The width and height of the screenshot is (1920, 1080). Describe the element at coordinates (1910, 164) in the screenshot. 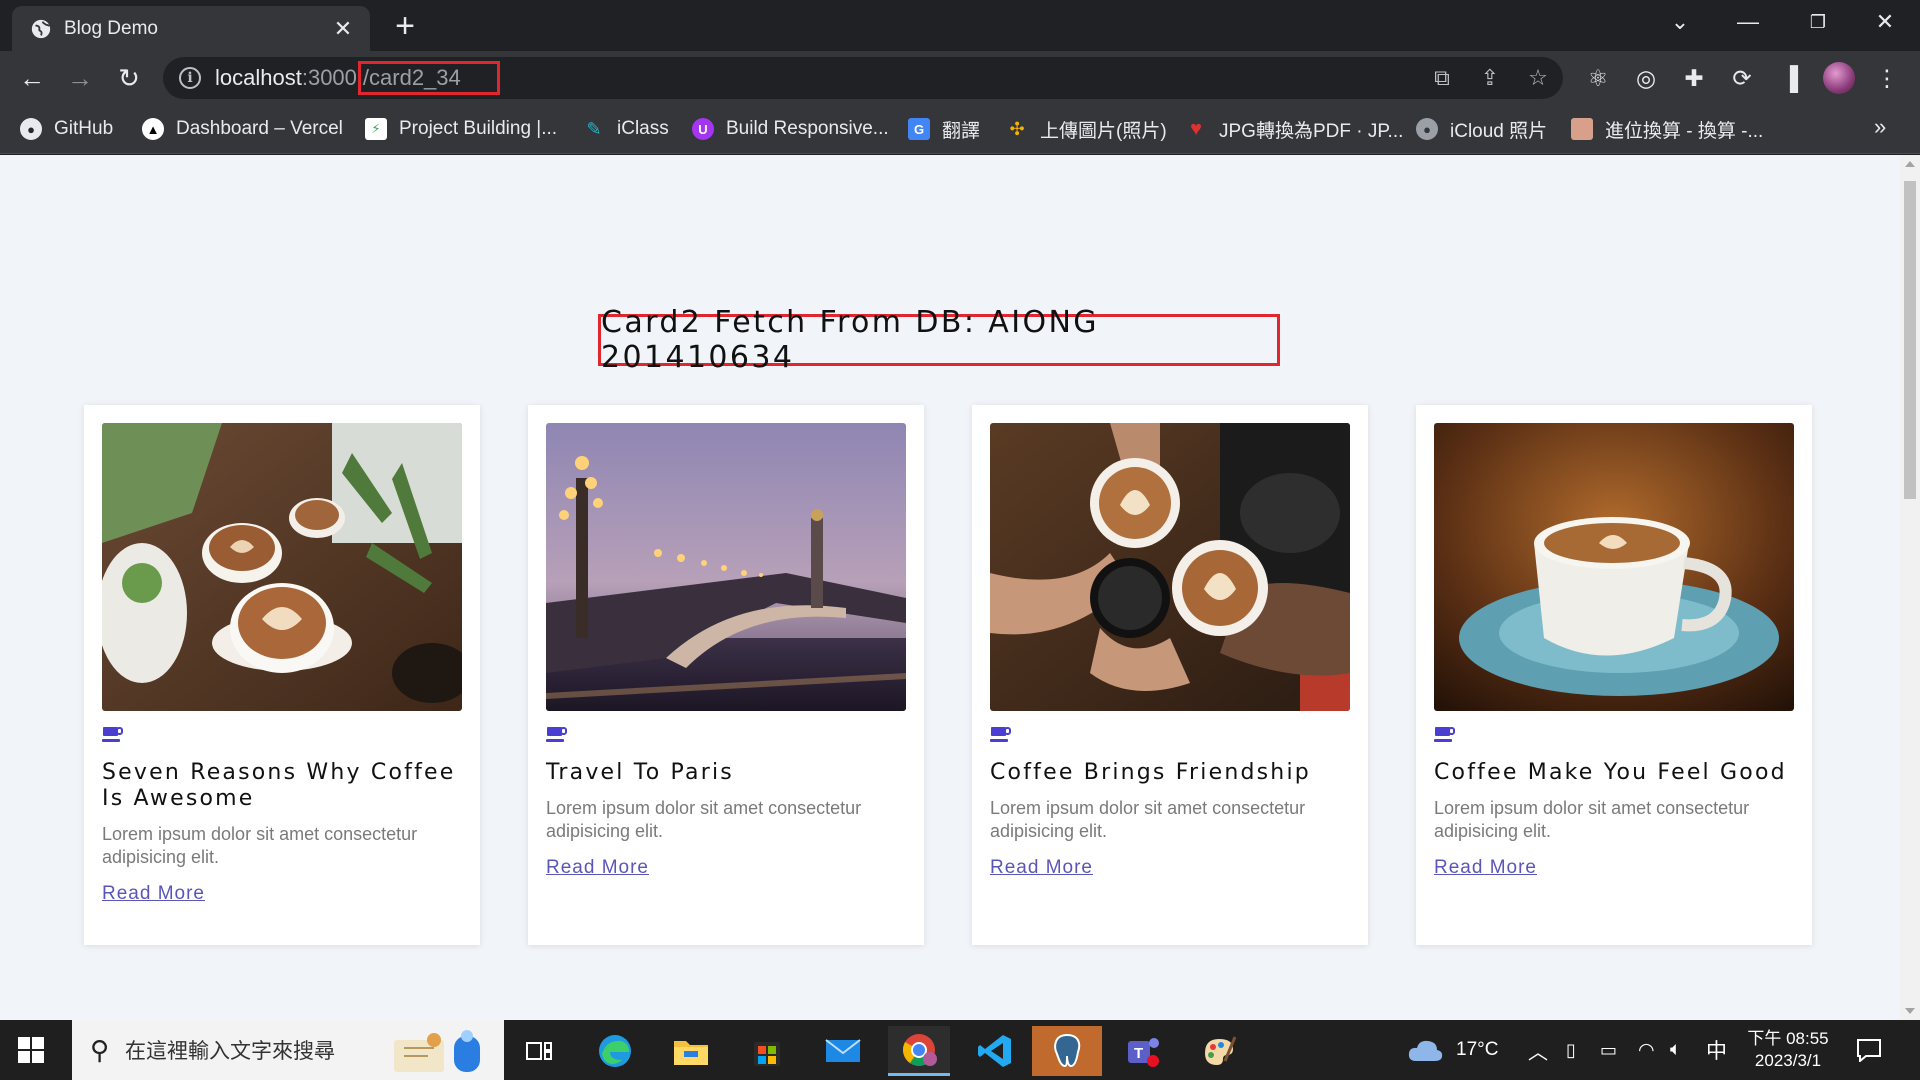

I see `scroll-up-arrow-icon` at that location.